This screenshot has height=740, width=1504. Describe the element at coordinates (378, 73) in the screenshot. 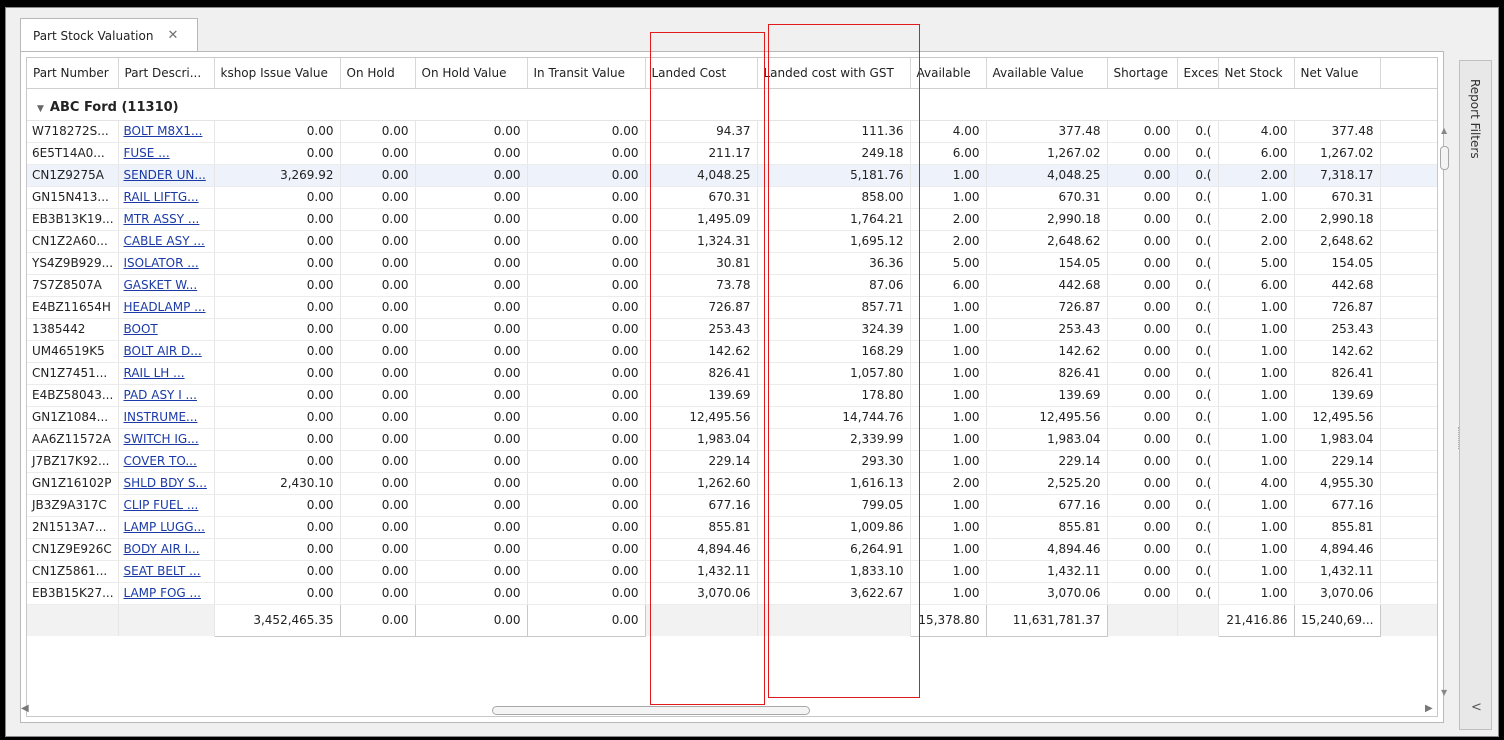

I see `column-header-on-hold: On Hold` at that location.